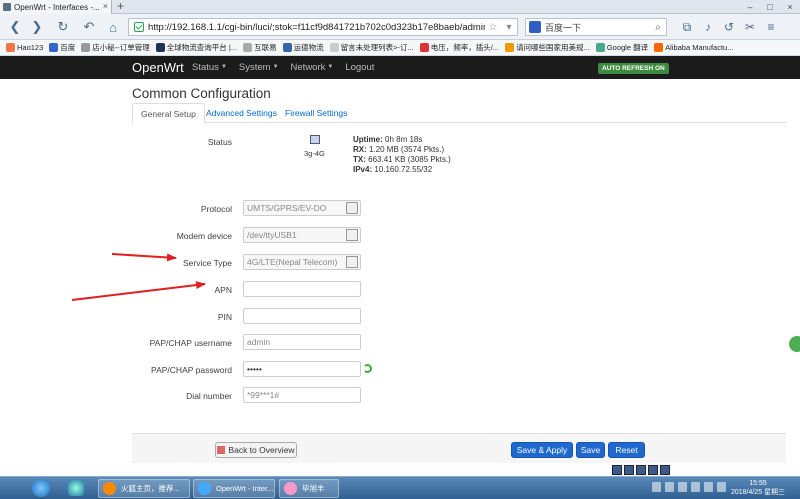 The height and width of the screenshot is (499, 800). What do you see at coordinates (535, 27) in the screenshot?
I see `search-engine-icon` at bounding box center [535, 27].